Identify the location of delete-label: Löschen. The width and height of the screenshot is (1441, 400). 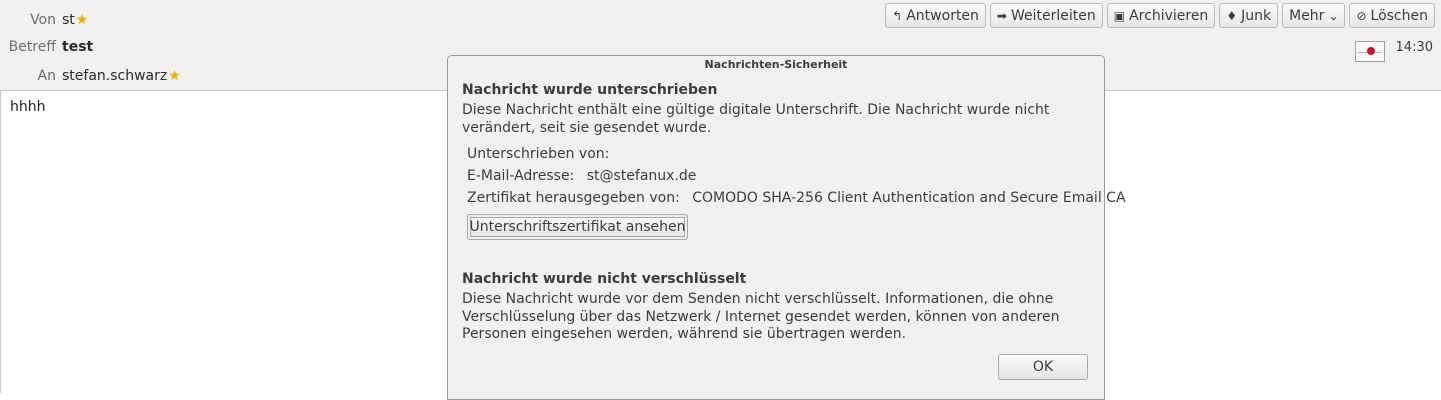
(1399, 15).